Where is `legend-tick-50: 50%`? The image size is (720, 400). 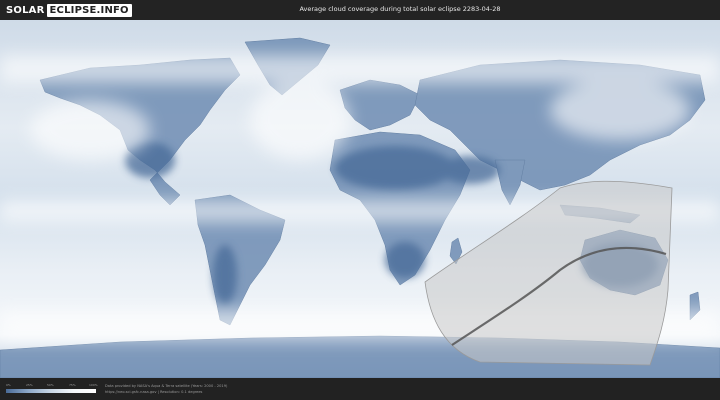
legend-tick-50: 50% is located at coordinates (50, 385).